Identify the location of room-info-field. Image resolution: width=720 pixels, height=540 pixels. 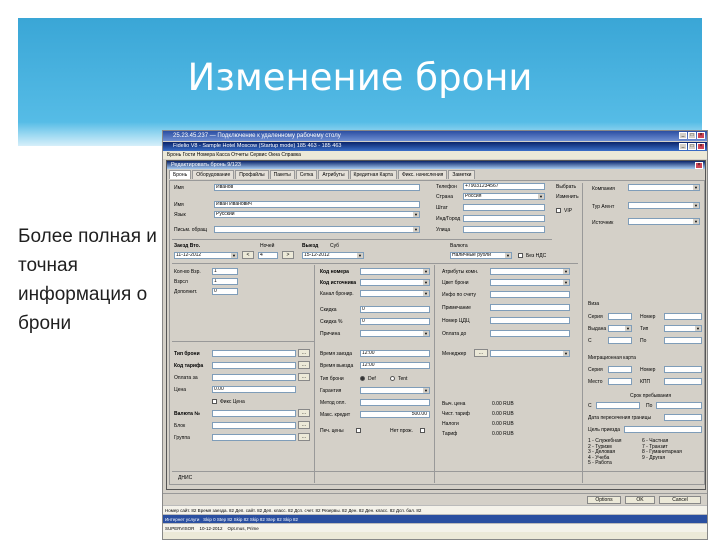
(530, 294).